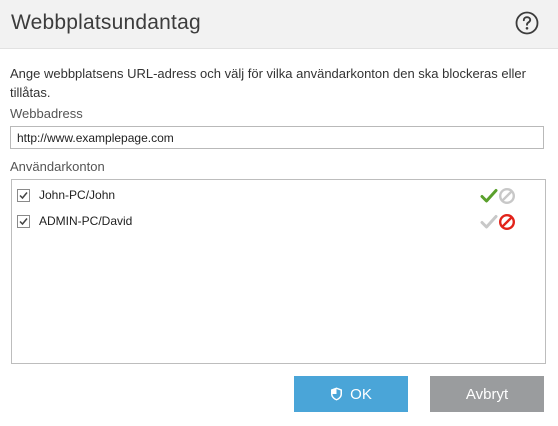 This screenshot has width=558, height=426. I want to click on help-icon, so click(527, 23).